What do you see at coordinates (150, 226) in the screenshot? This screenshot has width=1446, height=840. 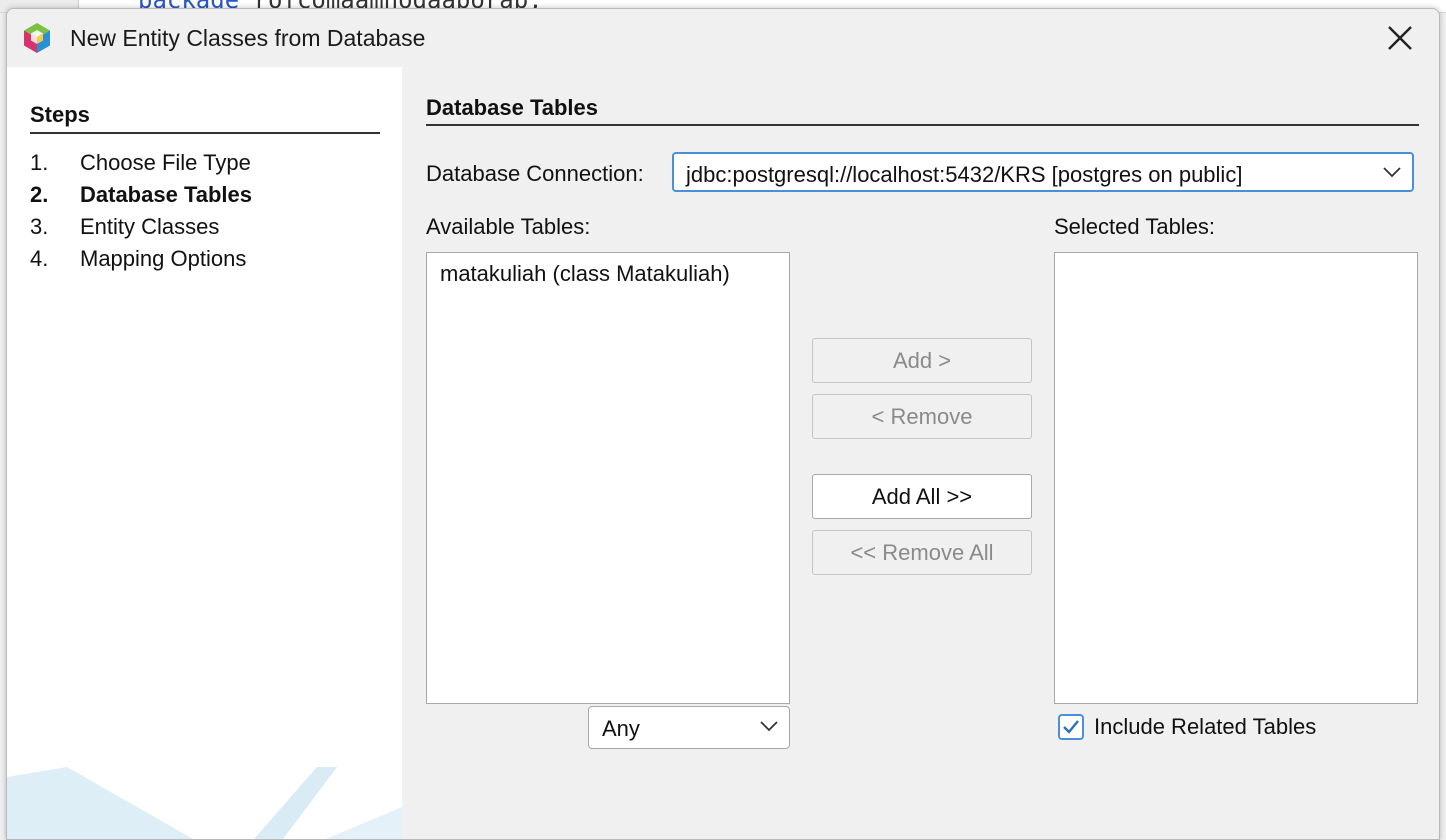 I see `step-label: Entity Classes` at bounding box center [150, 226].